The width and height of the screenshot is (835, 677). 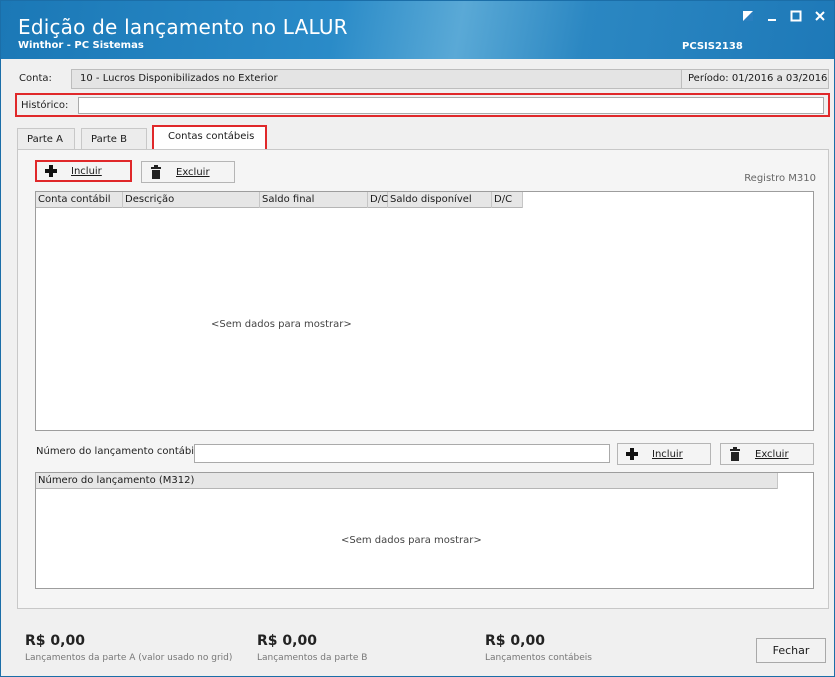 What do you see at coordinates (380, 79) in the screenshot?
I see `conta-field: 10 - Lucros Disponibilizados no Exterior` at bounding box center [380, 79].